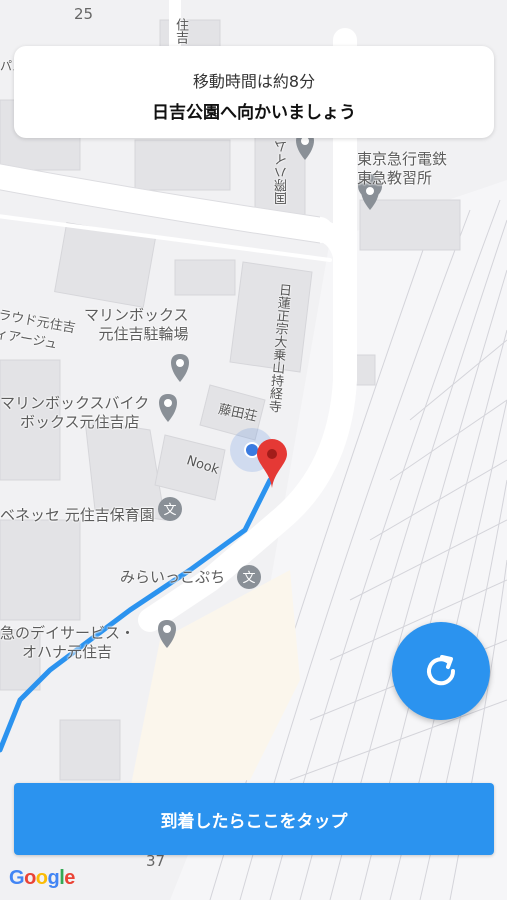  What do you see at coordinates (402, 169) in the screenshot?
I see `poi-label-tokyu: 東京急行電鉄 東急教習所` at bounding box center [402, 169].